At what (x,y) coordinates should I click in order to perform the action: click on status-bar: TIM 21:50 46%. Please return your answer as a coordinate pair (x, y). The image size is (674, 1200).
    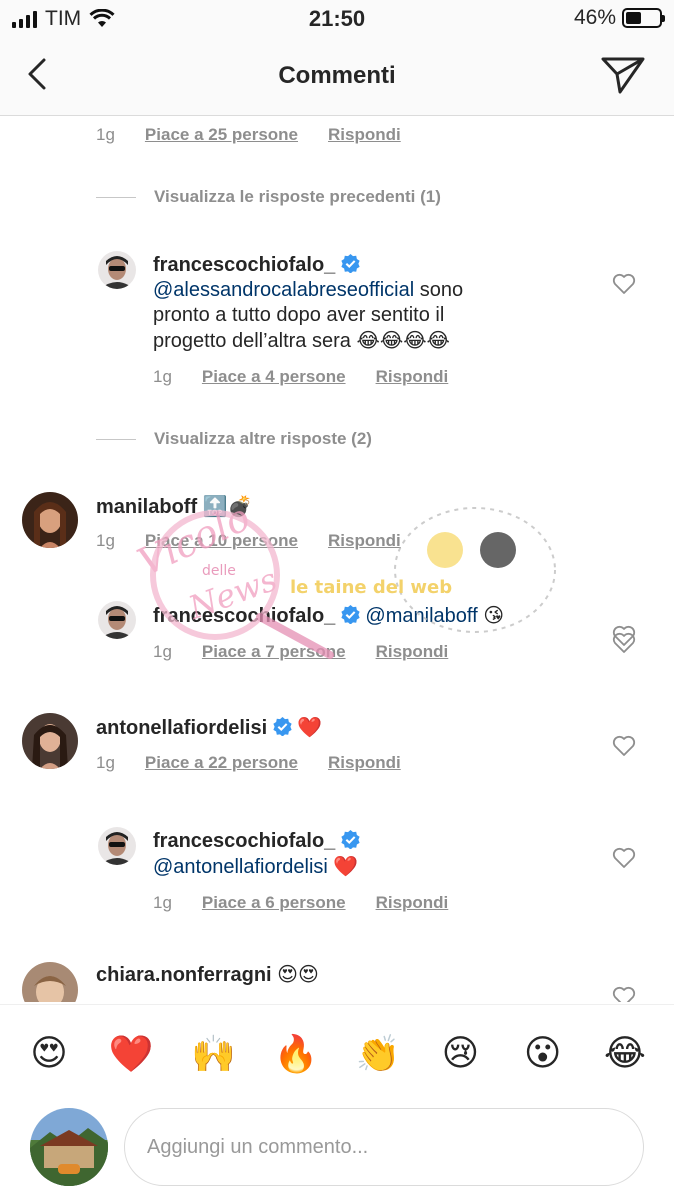
    Looking at the image, I should click on (337, 20).